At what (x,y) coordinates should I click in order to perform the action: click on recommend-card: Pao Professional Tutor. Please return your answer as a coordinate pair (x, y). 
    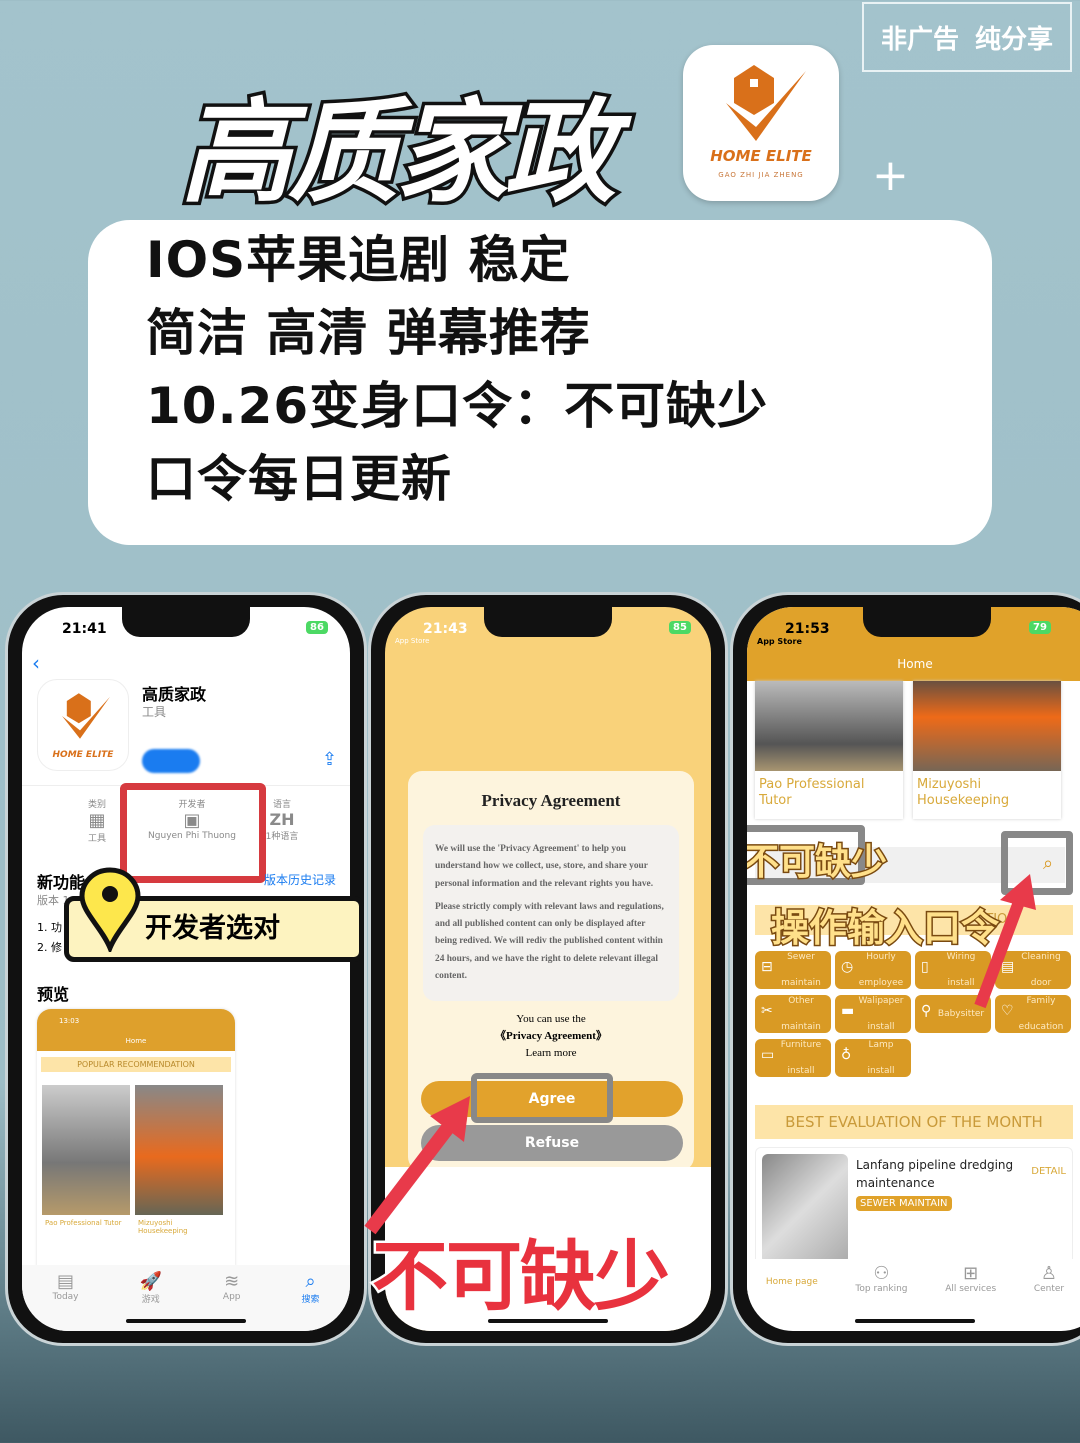
    Looking at the image, I should click on (829, 750).